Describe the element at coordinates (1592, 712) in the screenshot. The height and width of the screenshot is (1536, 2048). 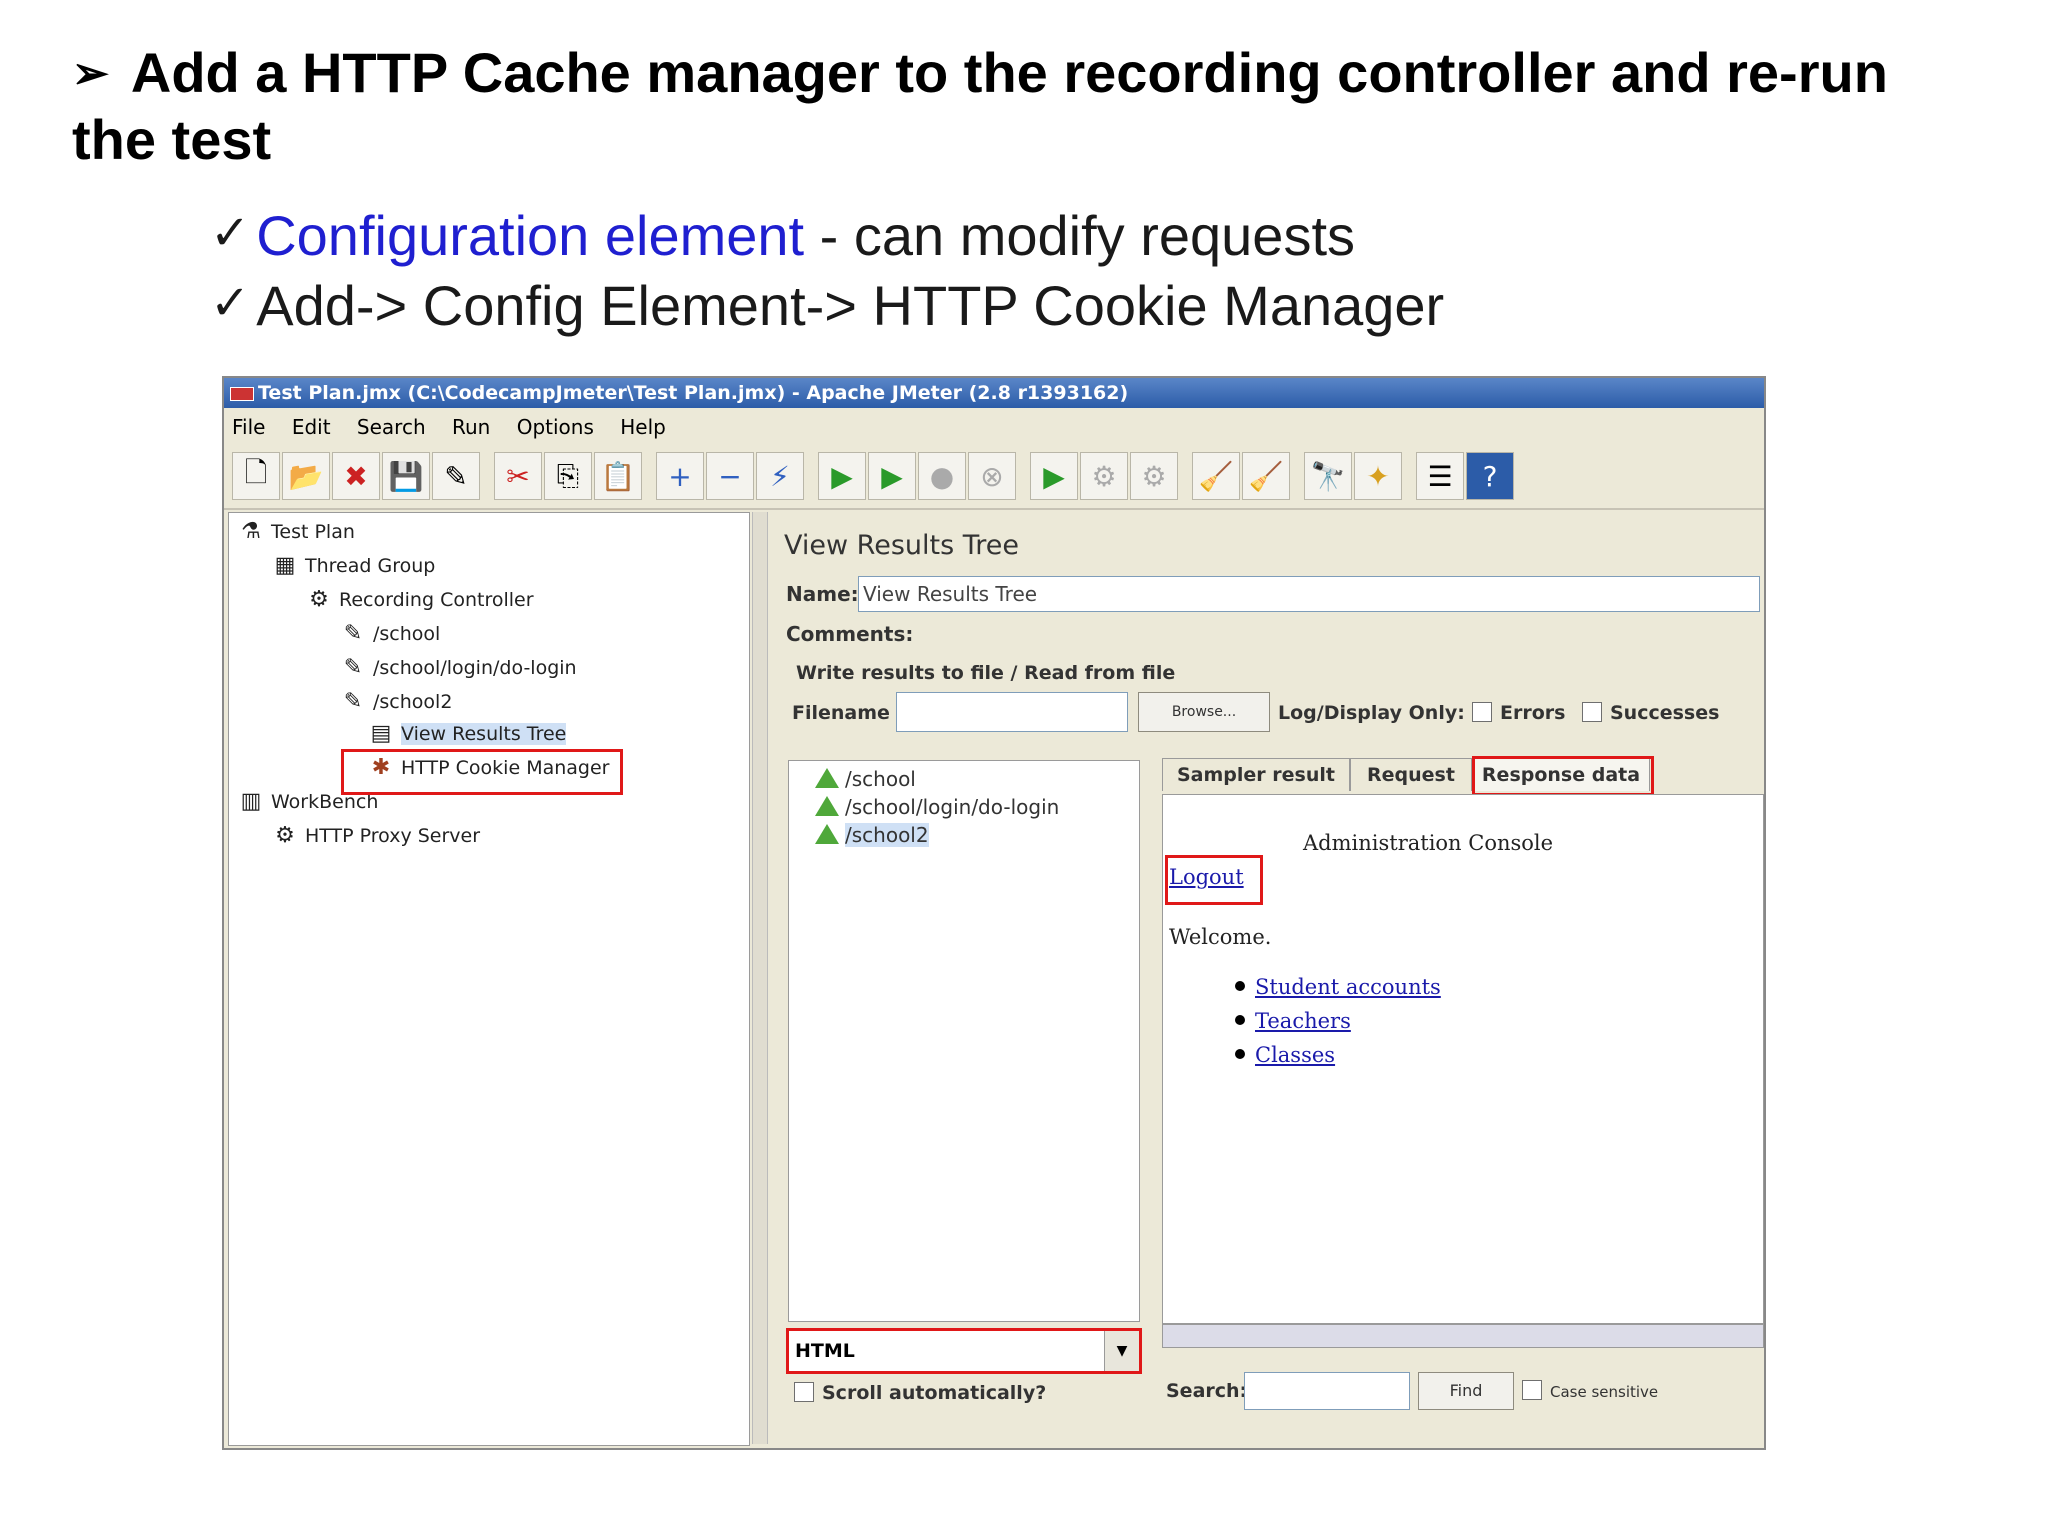
I see `successes-checkbox-box` at that location.